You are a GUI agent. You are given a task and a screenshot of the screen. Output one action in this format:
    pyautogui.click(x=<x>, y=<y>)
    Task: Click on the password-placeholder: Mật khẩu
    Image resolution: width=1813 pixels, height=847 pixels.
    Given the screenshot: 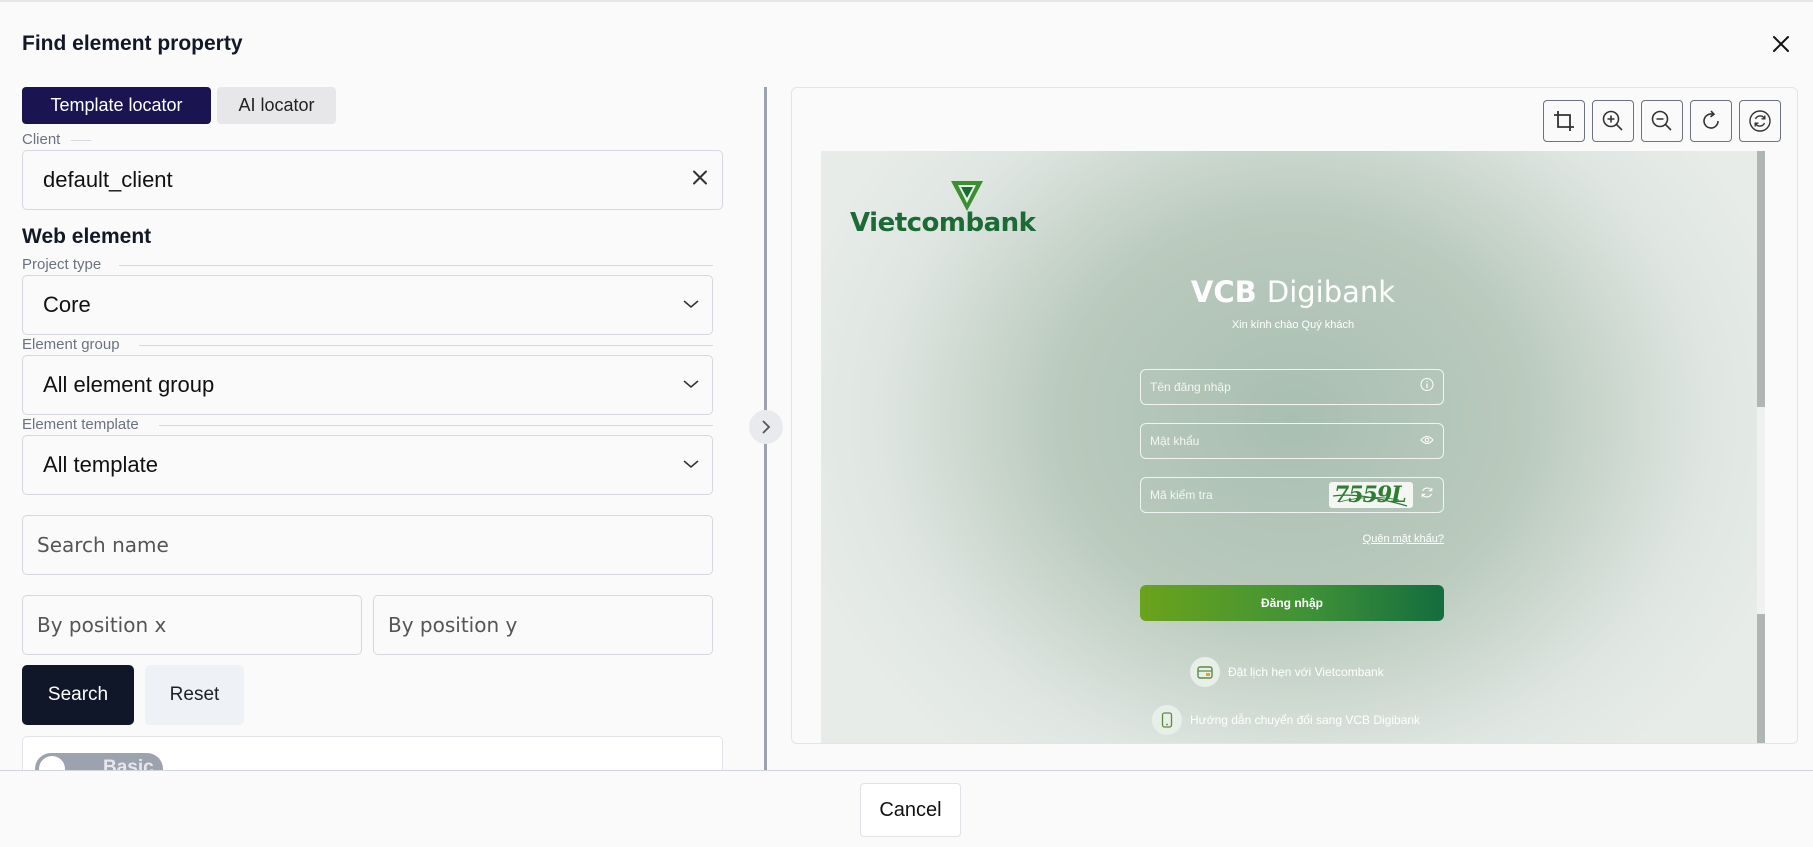 What is the action you would take?
    pyautogui.click(x=1175, y=441)
    